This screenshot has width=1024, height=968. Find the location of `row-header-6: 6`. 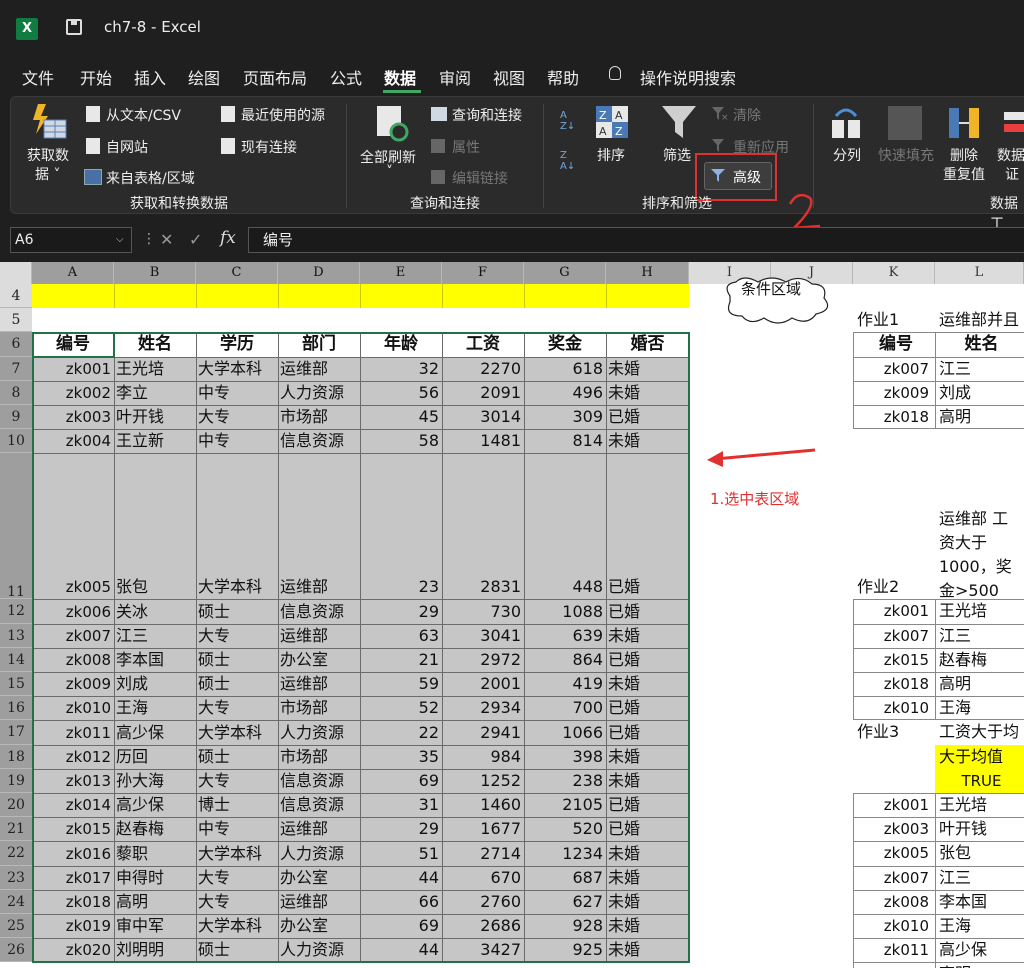

row-header-6: 6 is located at coordinates (16, 344).